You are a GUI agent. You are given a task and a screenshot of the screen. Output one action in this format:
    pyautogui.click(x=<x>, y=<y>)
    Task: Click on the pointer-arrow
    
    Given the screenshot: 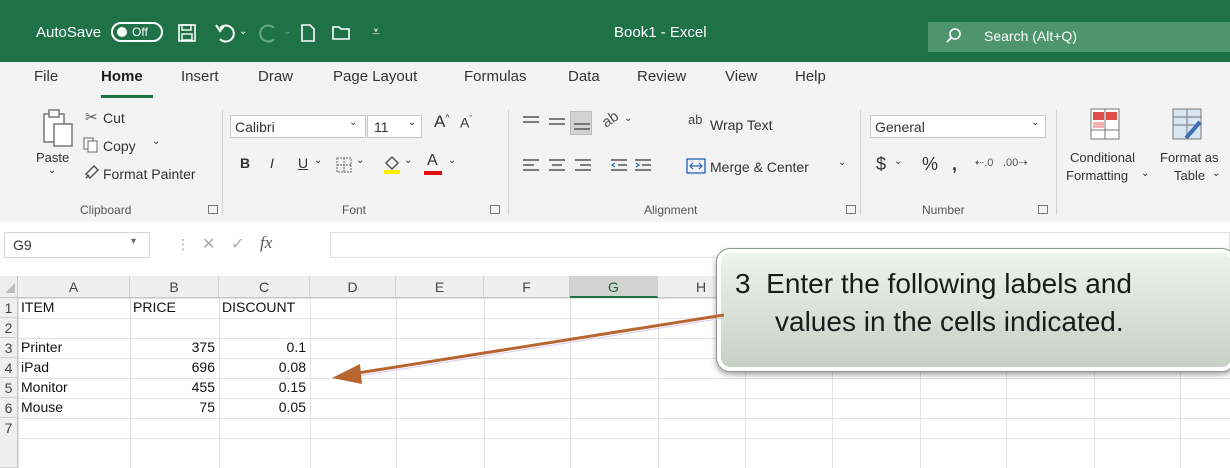 What is the action you would take?
    pyautogui.click(x=528, y=348)
    